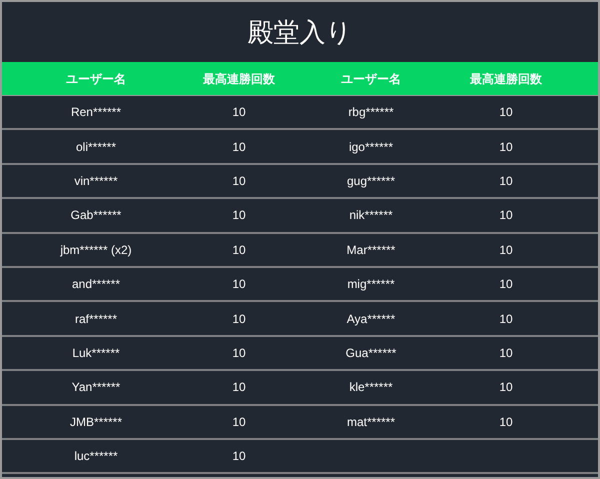 This screenshot has height=479, width=600. Describe the element at coordinates (96, 285) in the screenshot. I see `table-cell-text: and******` at that location.